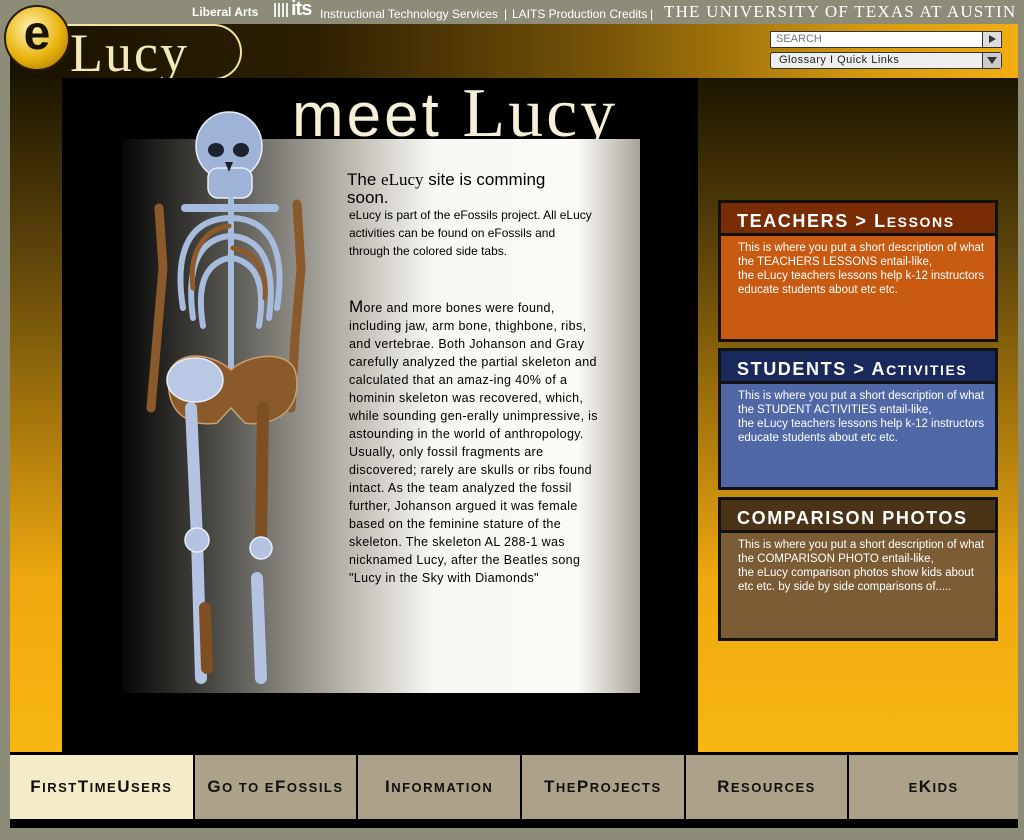 The height and width of the screenshot is (840, 1024). I want to click on its-logo-icon, so click(281, 10).